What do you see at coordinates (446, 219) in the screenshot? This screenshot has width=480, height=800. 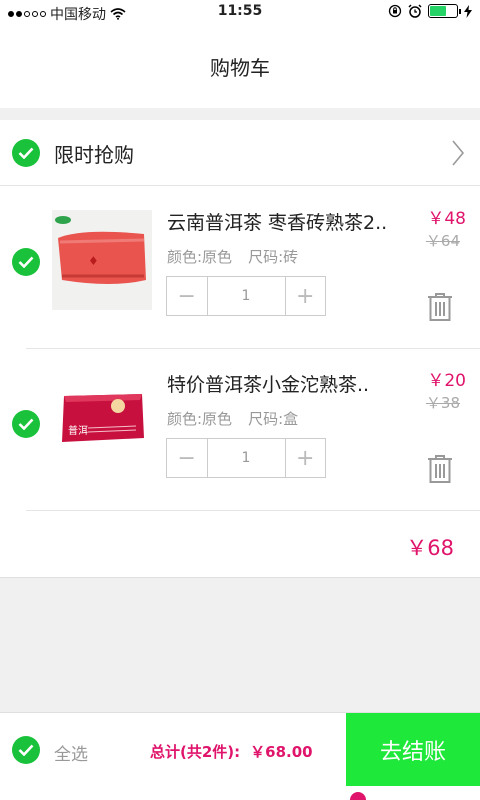 I see `product-price: ￥48` at bounding box center [446, 219].